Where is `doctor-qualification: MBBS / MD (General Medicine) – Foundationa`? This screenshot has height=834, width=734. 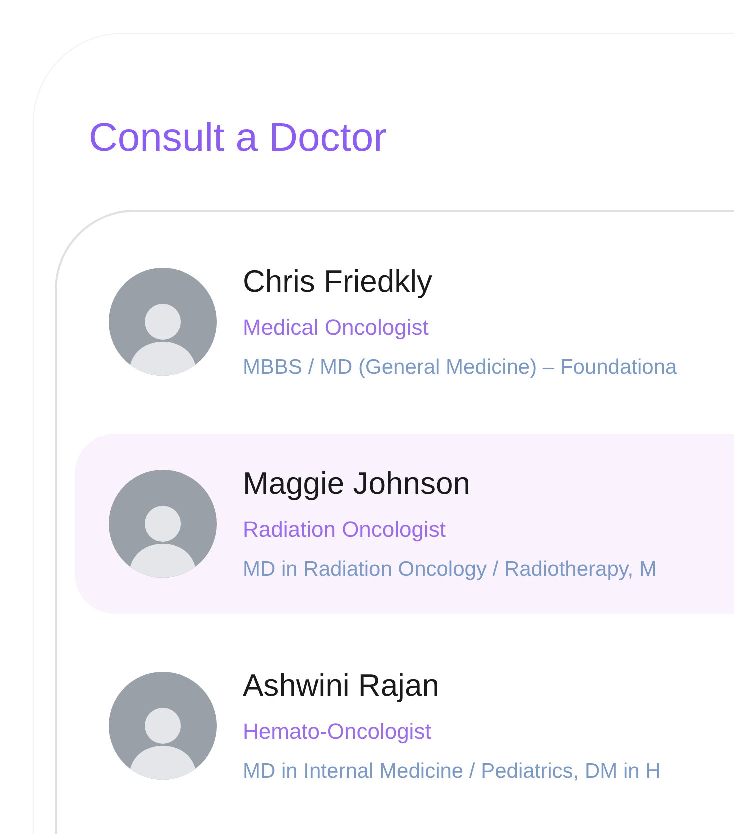 doctor-qualification: MBBS / MD (General Medicine) – Foundationa is located at coordinates (460, 368).